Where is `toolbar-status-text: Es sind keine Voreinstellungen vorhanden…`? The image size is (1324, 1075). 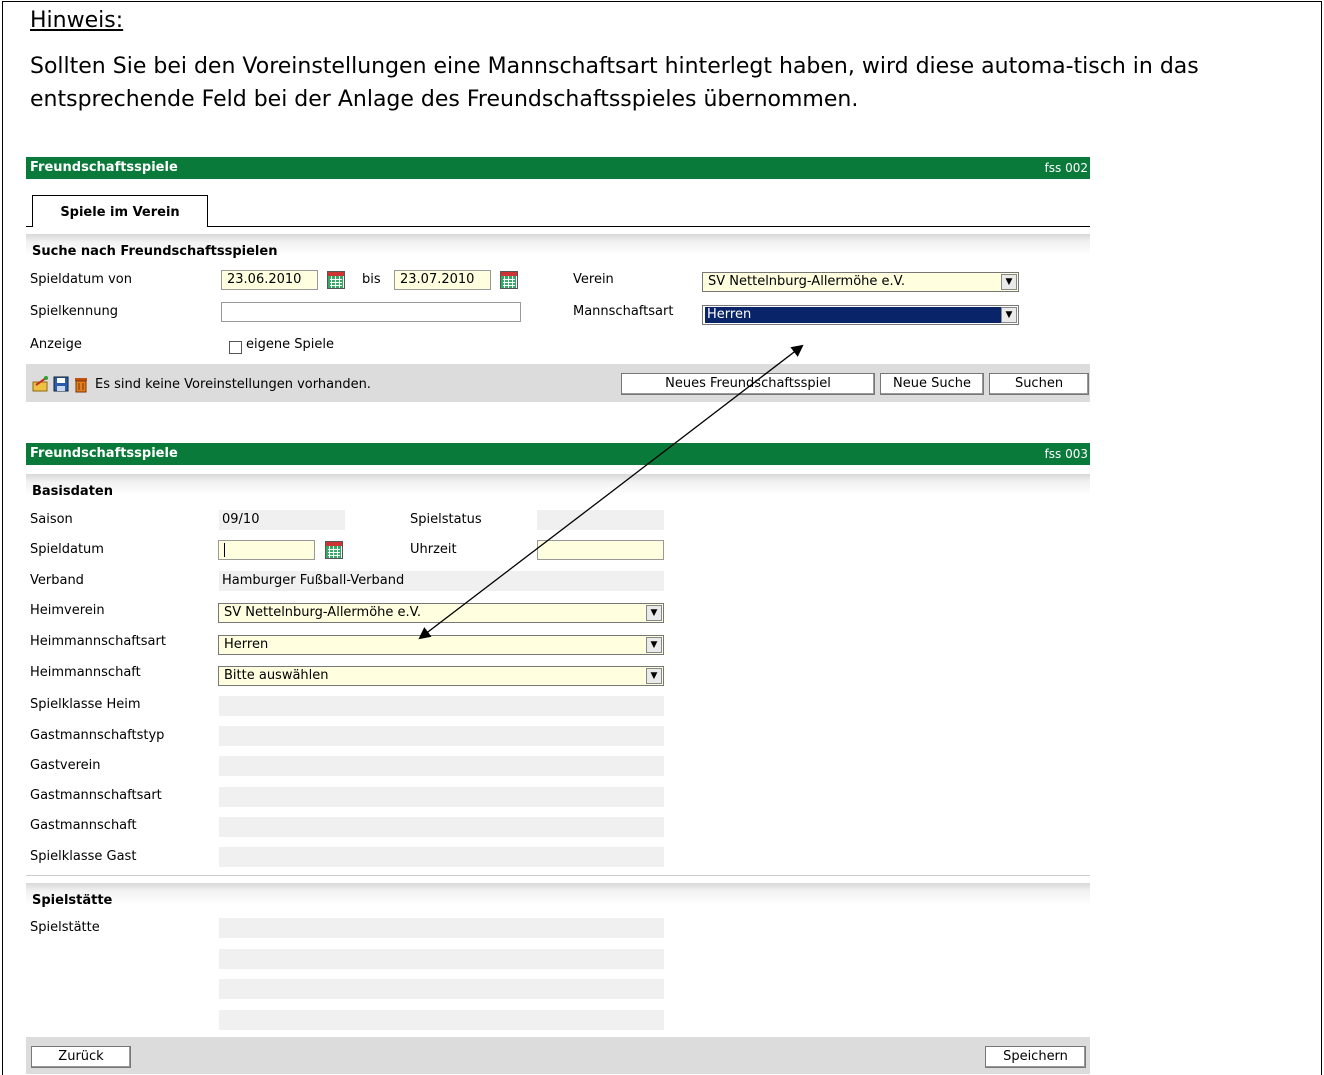 toolbar-status-text: Es sind keine Voreinstellungen vorhanden… is located at coordinates (233, 384).